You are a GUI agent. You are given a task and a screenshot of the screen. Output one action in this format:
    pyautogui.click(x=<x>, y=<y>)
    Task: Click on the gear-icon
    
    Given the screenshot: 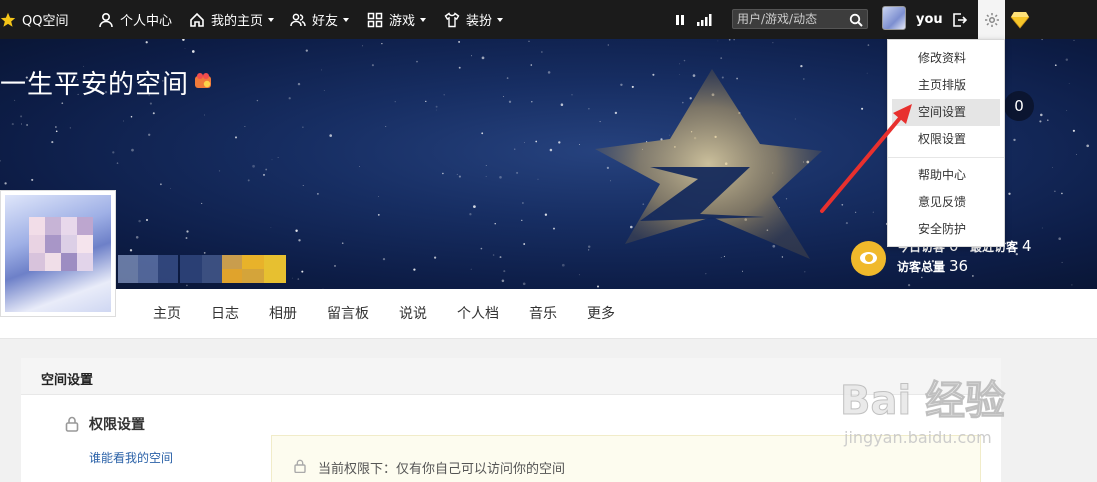 What is the action you would take?
    pyautogui.click(x=991, y=19)
    